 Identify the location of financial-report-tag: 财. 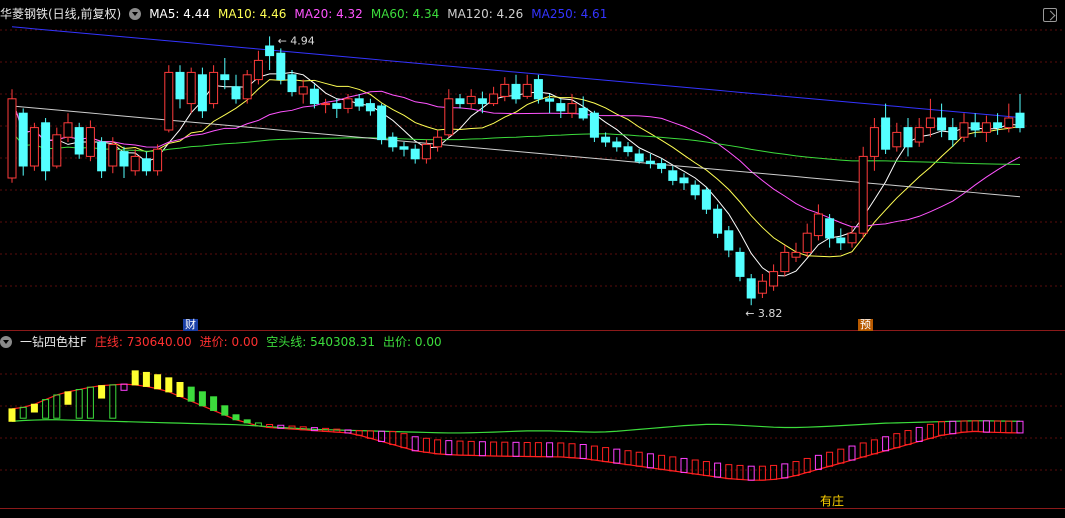
(190, 325).